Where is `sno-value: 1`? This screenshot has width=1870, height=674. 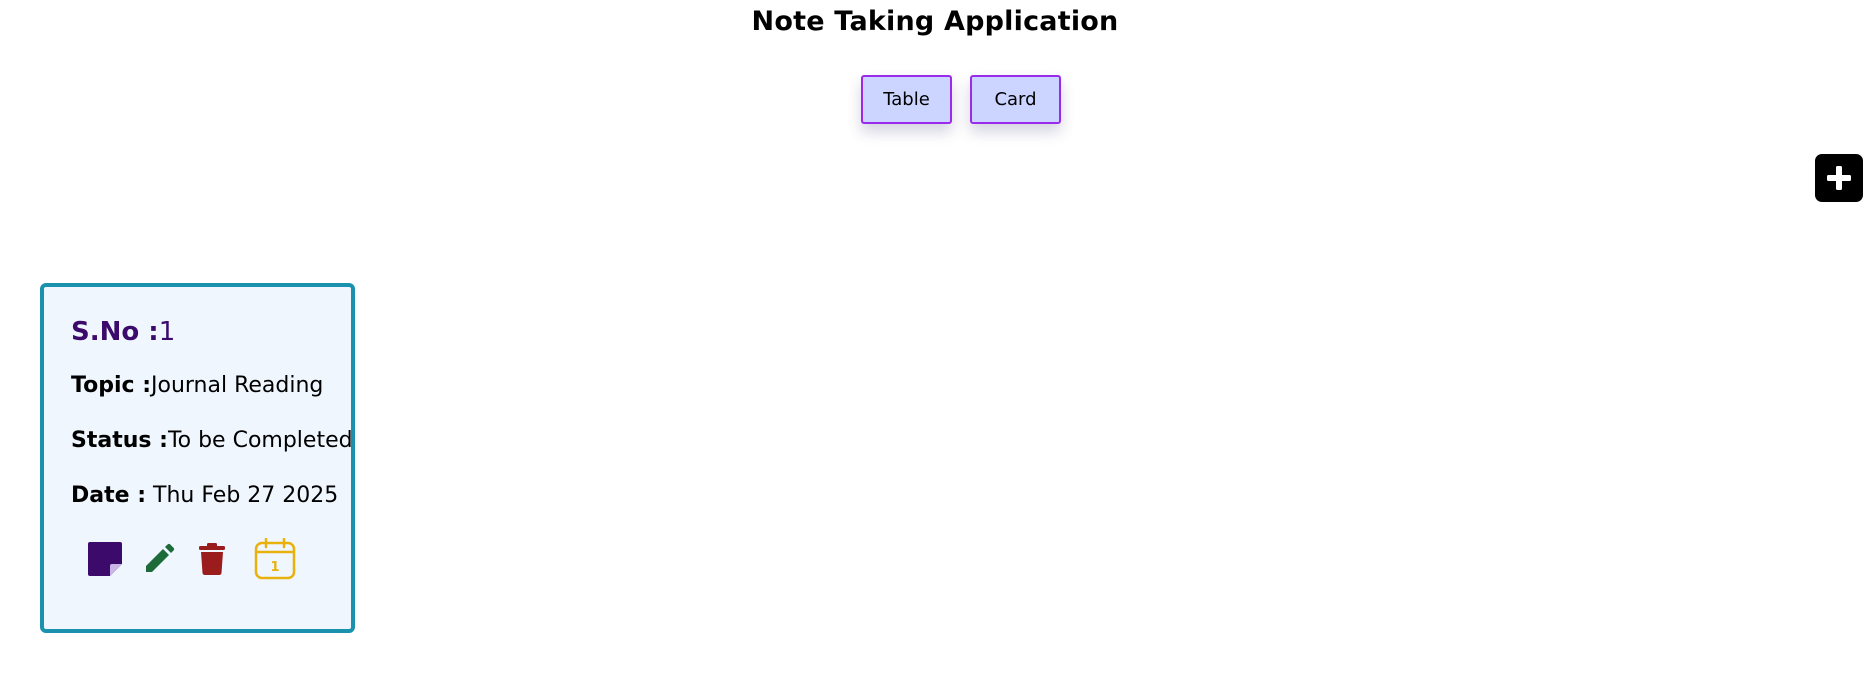 sno-value: 1 is located at coordinates (167, 332).